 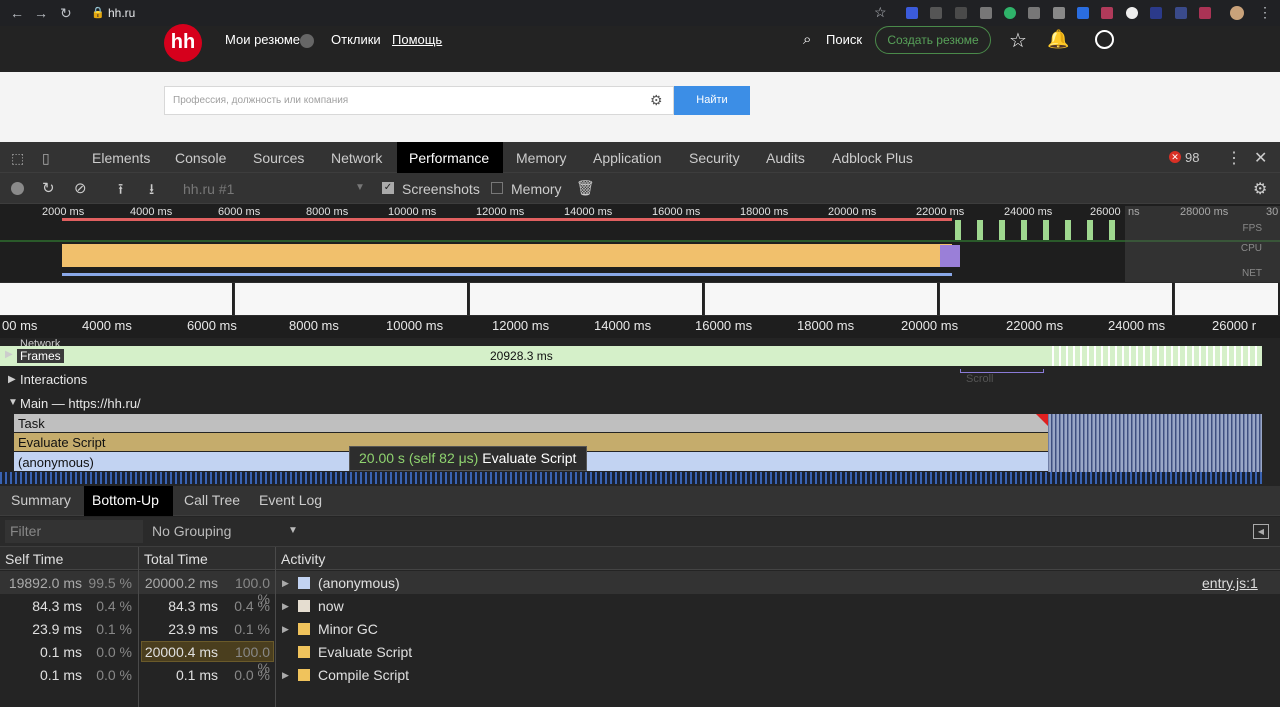 I want to click on nav-my-resumes: Мои резюме, so click(x=262, y=39).